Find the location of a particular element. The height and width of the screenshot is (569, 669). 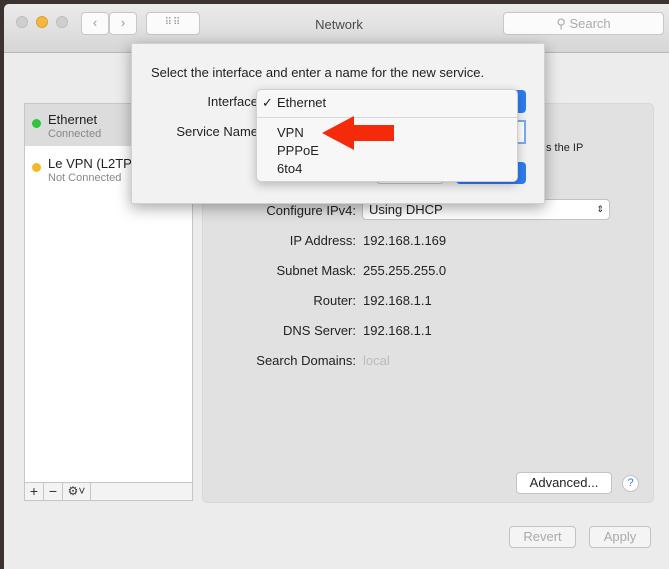

dns-server-value: 192.168.1.1 is located at coordinates (397, 330).